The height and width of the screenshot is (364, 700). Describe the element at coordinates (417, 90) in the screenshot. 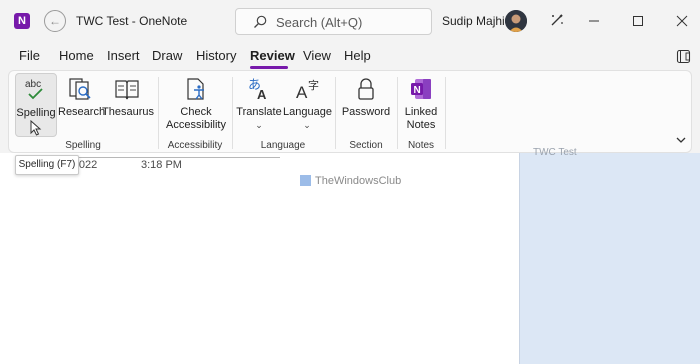

I see `onenote-glyph-text: N` at that location.